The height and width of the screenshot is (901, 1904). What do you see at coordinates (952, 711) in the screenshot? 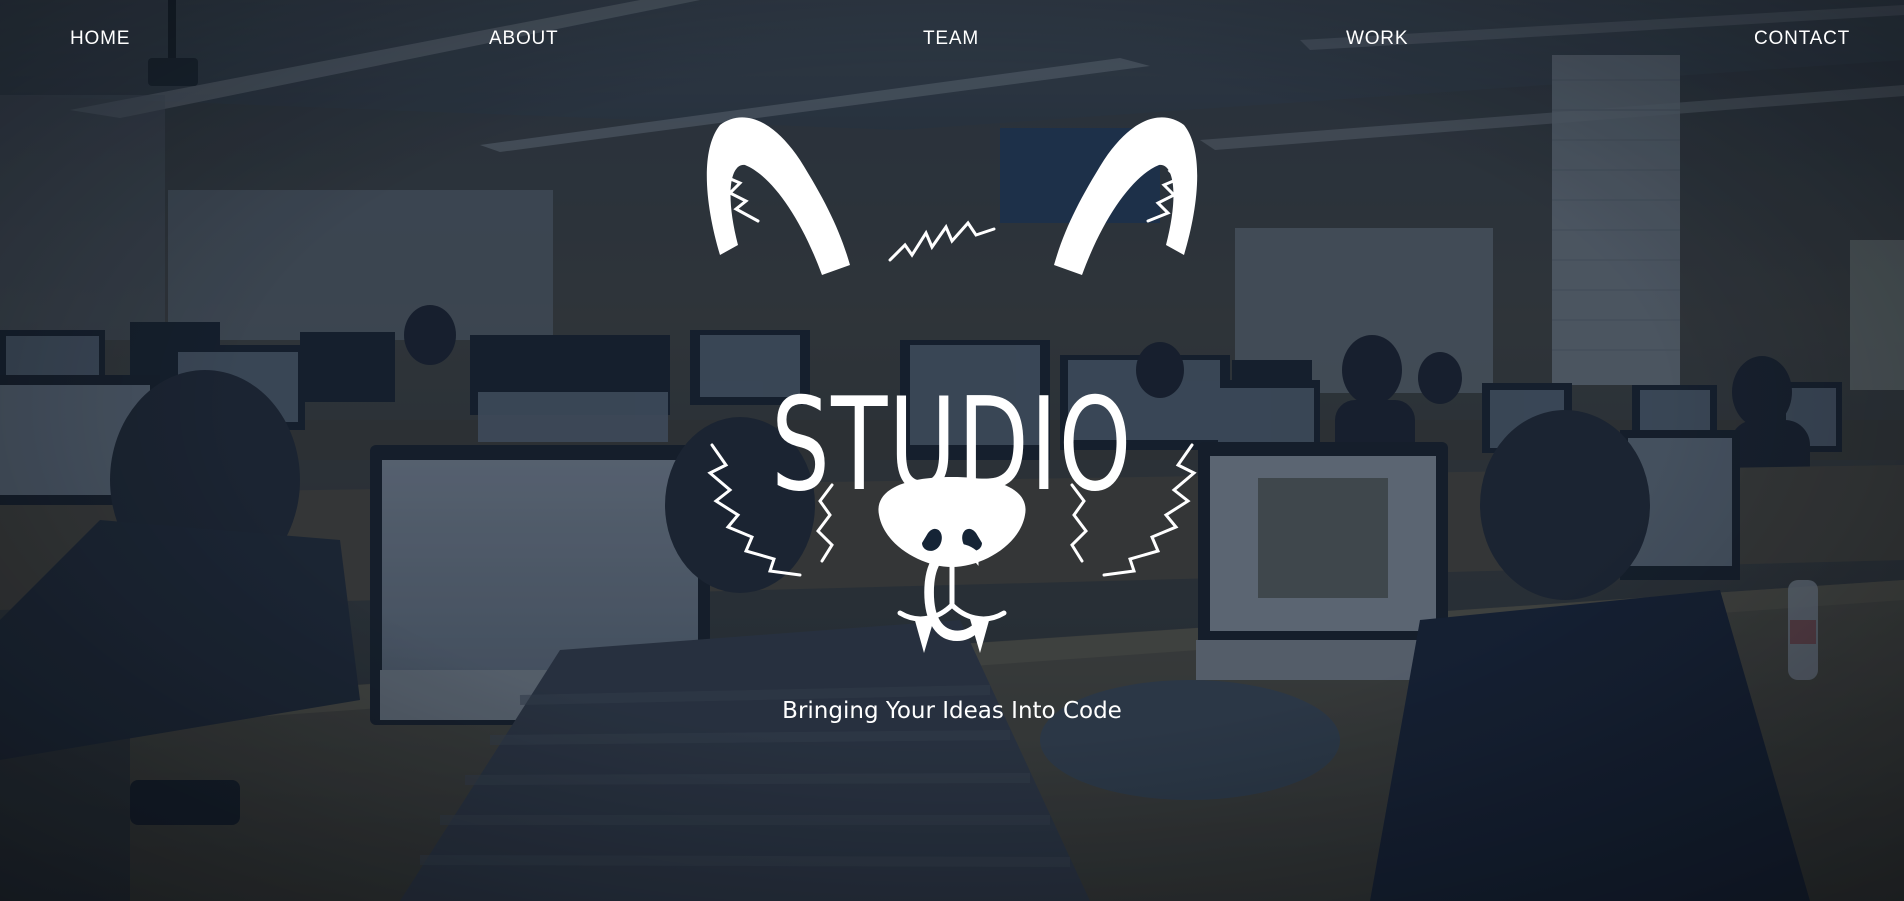
I see `hero-tagline: Bringing Your Ideas Into Code` at bounding box center [952, 711].